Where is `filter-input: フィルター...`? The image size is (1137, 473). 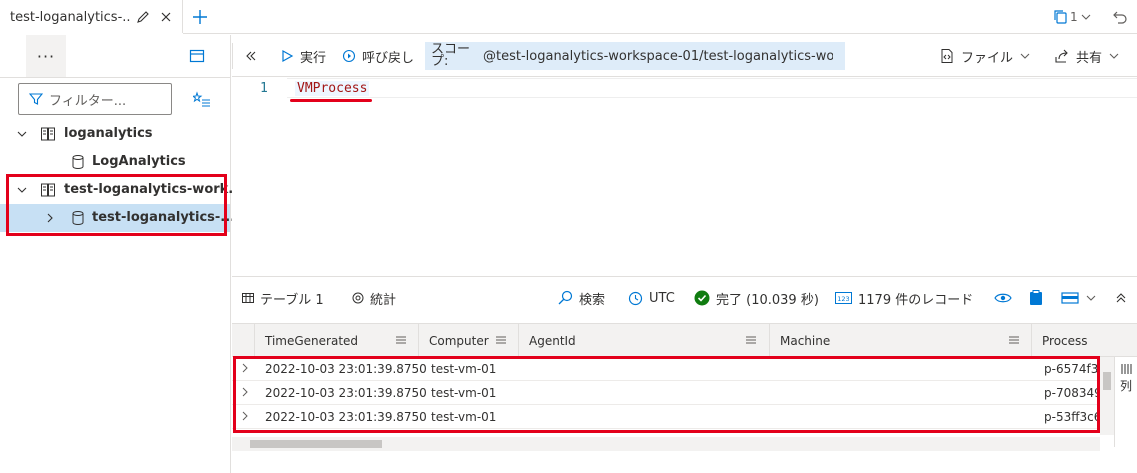 filter-input: フィルター... is located at coordinates (95, 99).